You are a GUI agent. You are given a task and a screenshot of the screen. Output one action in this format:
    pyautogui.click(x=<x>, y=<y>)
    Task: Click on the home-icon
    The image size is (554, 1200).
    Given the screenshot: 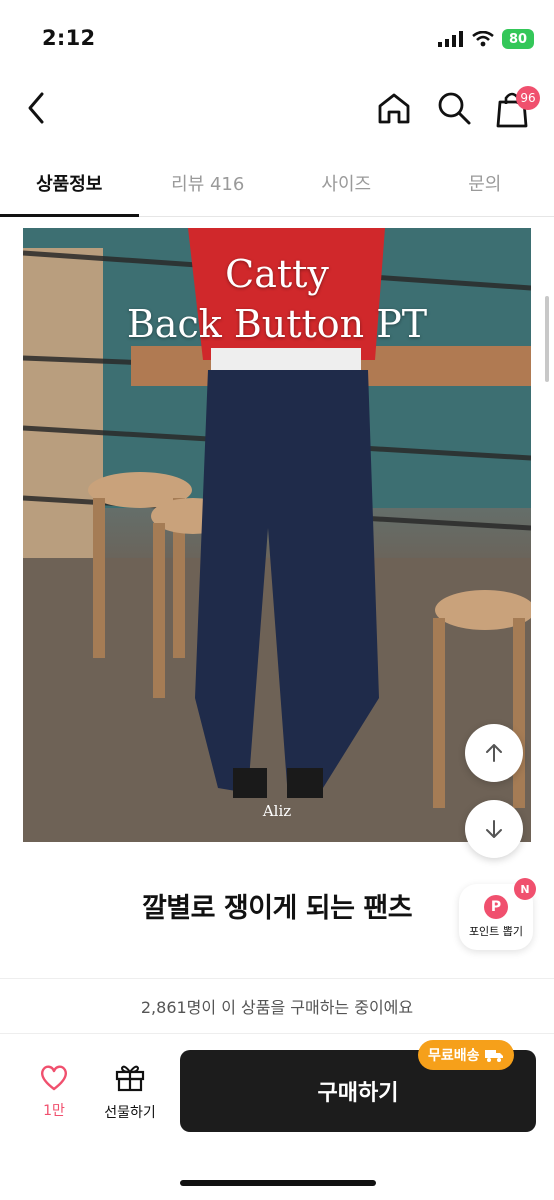 What is the action you would take?
    pyautogui.click(x=394, y=108)
    